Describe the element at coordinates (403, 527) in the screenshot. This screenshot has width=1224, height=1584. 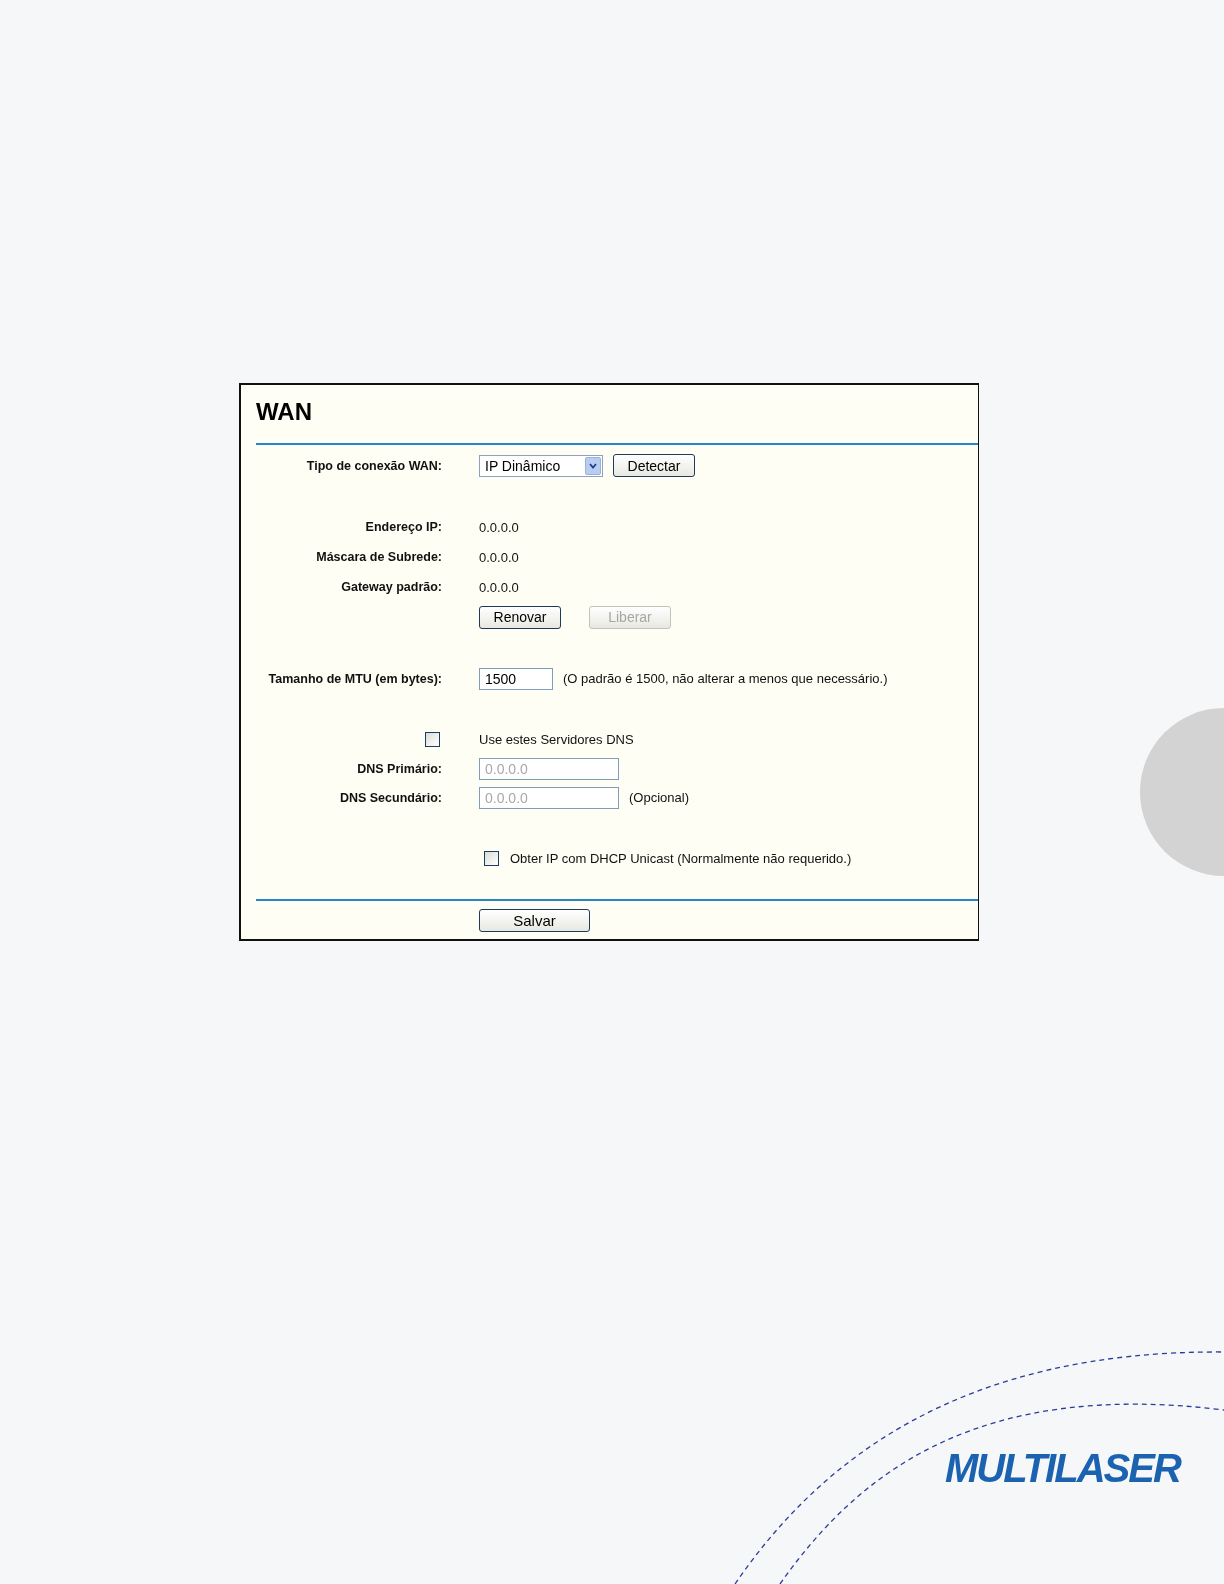
I see `field-label: Endereço IP:` at that location.